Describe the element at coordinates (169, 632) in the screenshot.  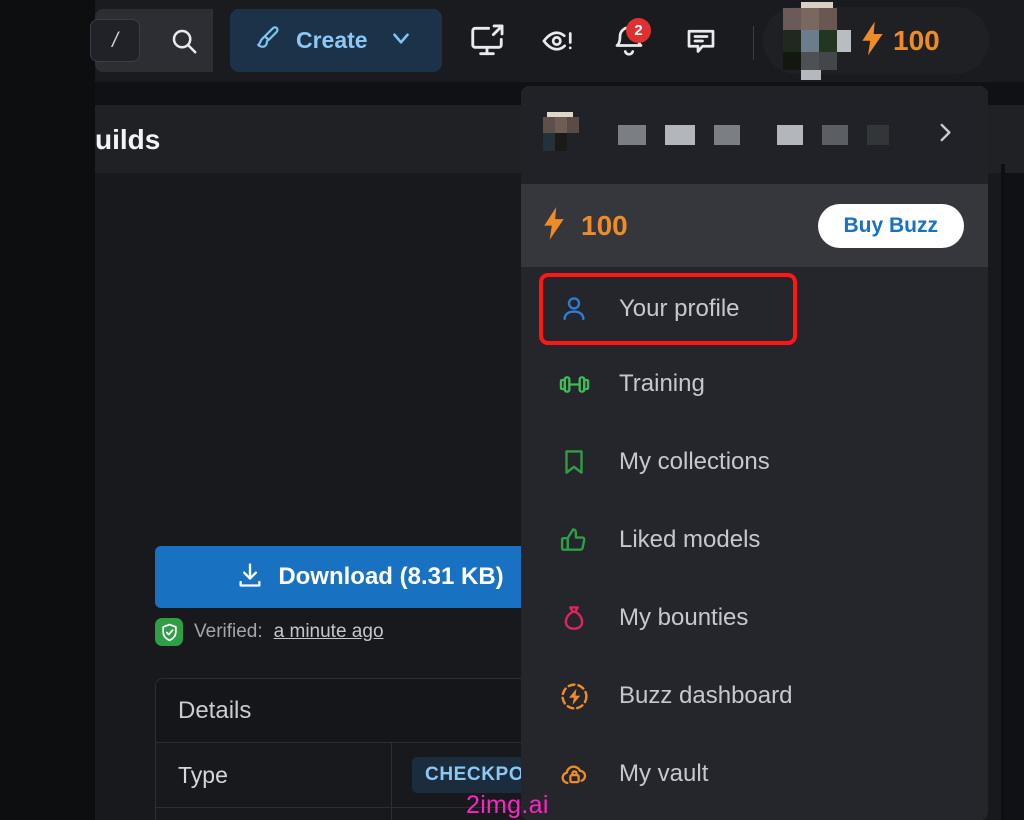
I see `shield-check-icon` at that location.